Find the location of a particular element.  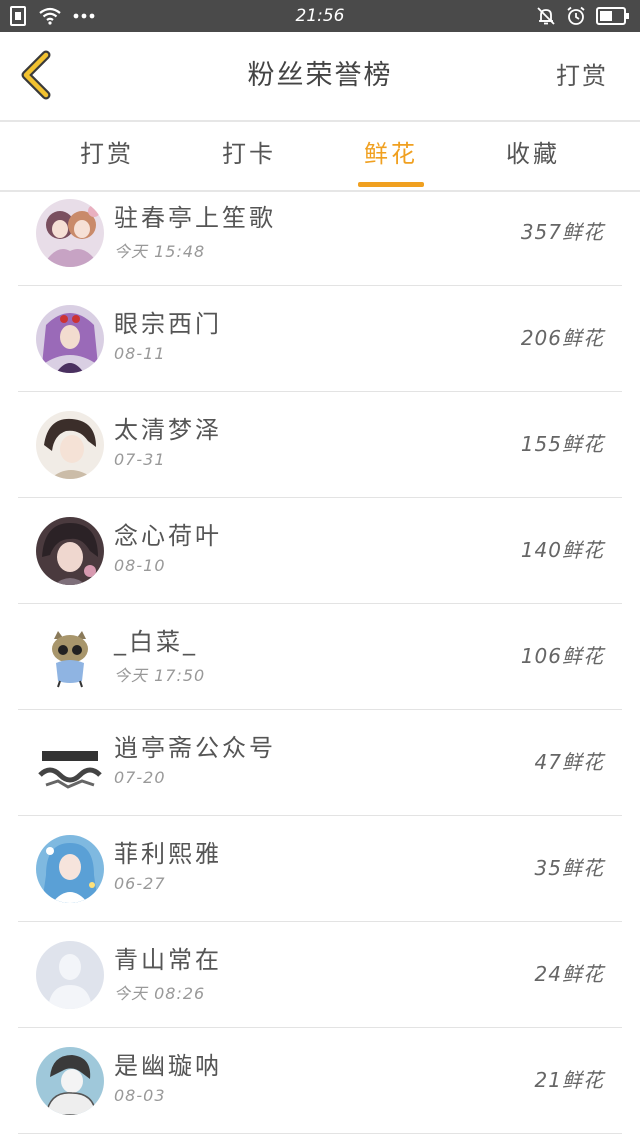

calligraphy-logo-avatar is located at coordinates (70, 763).